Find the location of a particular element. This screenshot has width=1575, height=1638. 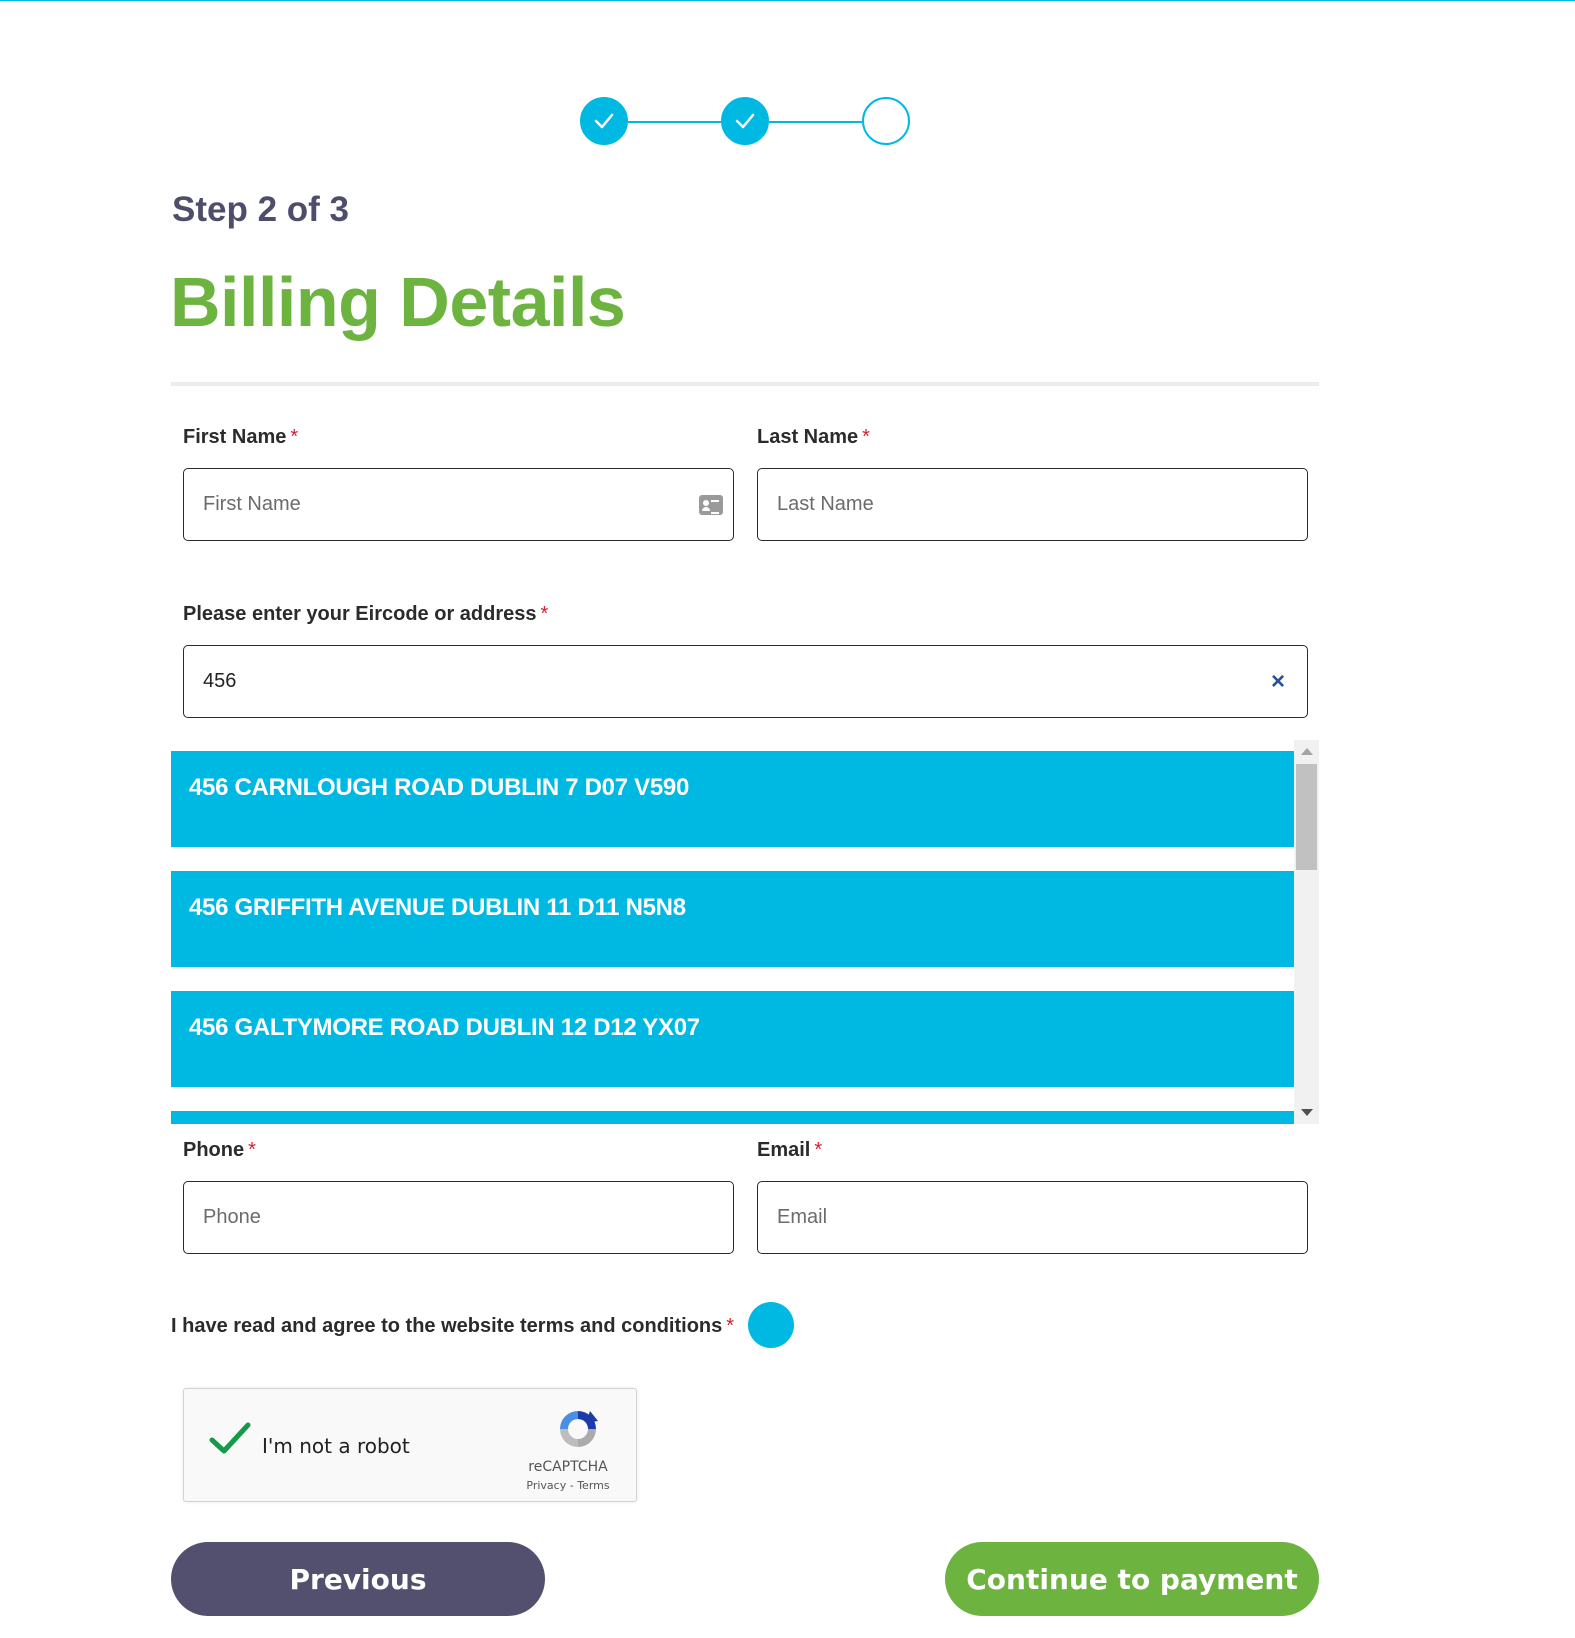

email-label: Email * is located at coordinates (790, 1150).